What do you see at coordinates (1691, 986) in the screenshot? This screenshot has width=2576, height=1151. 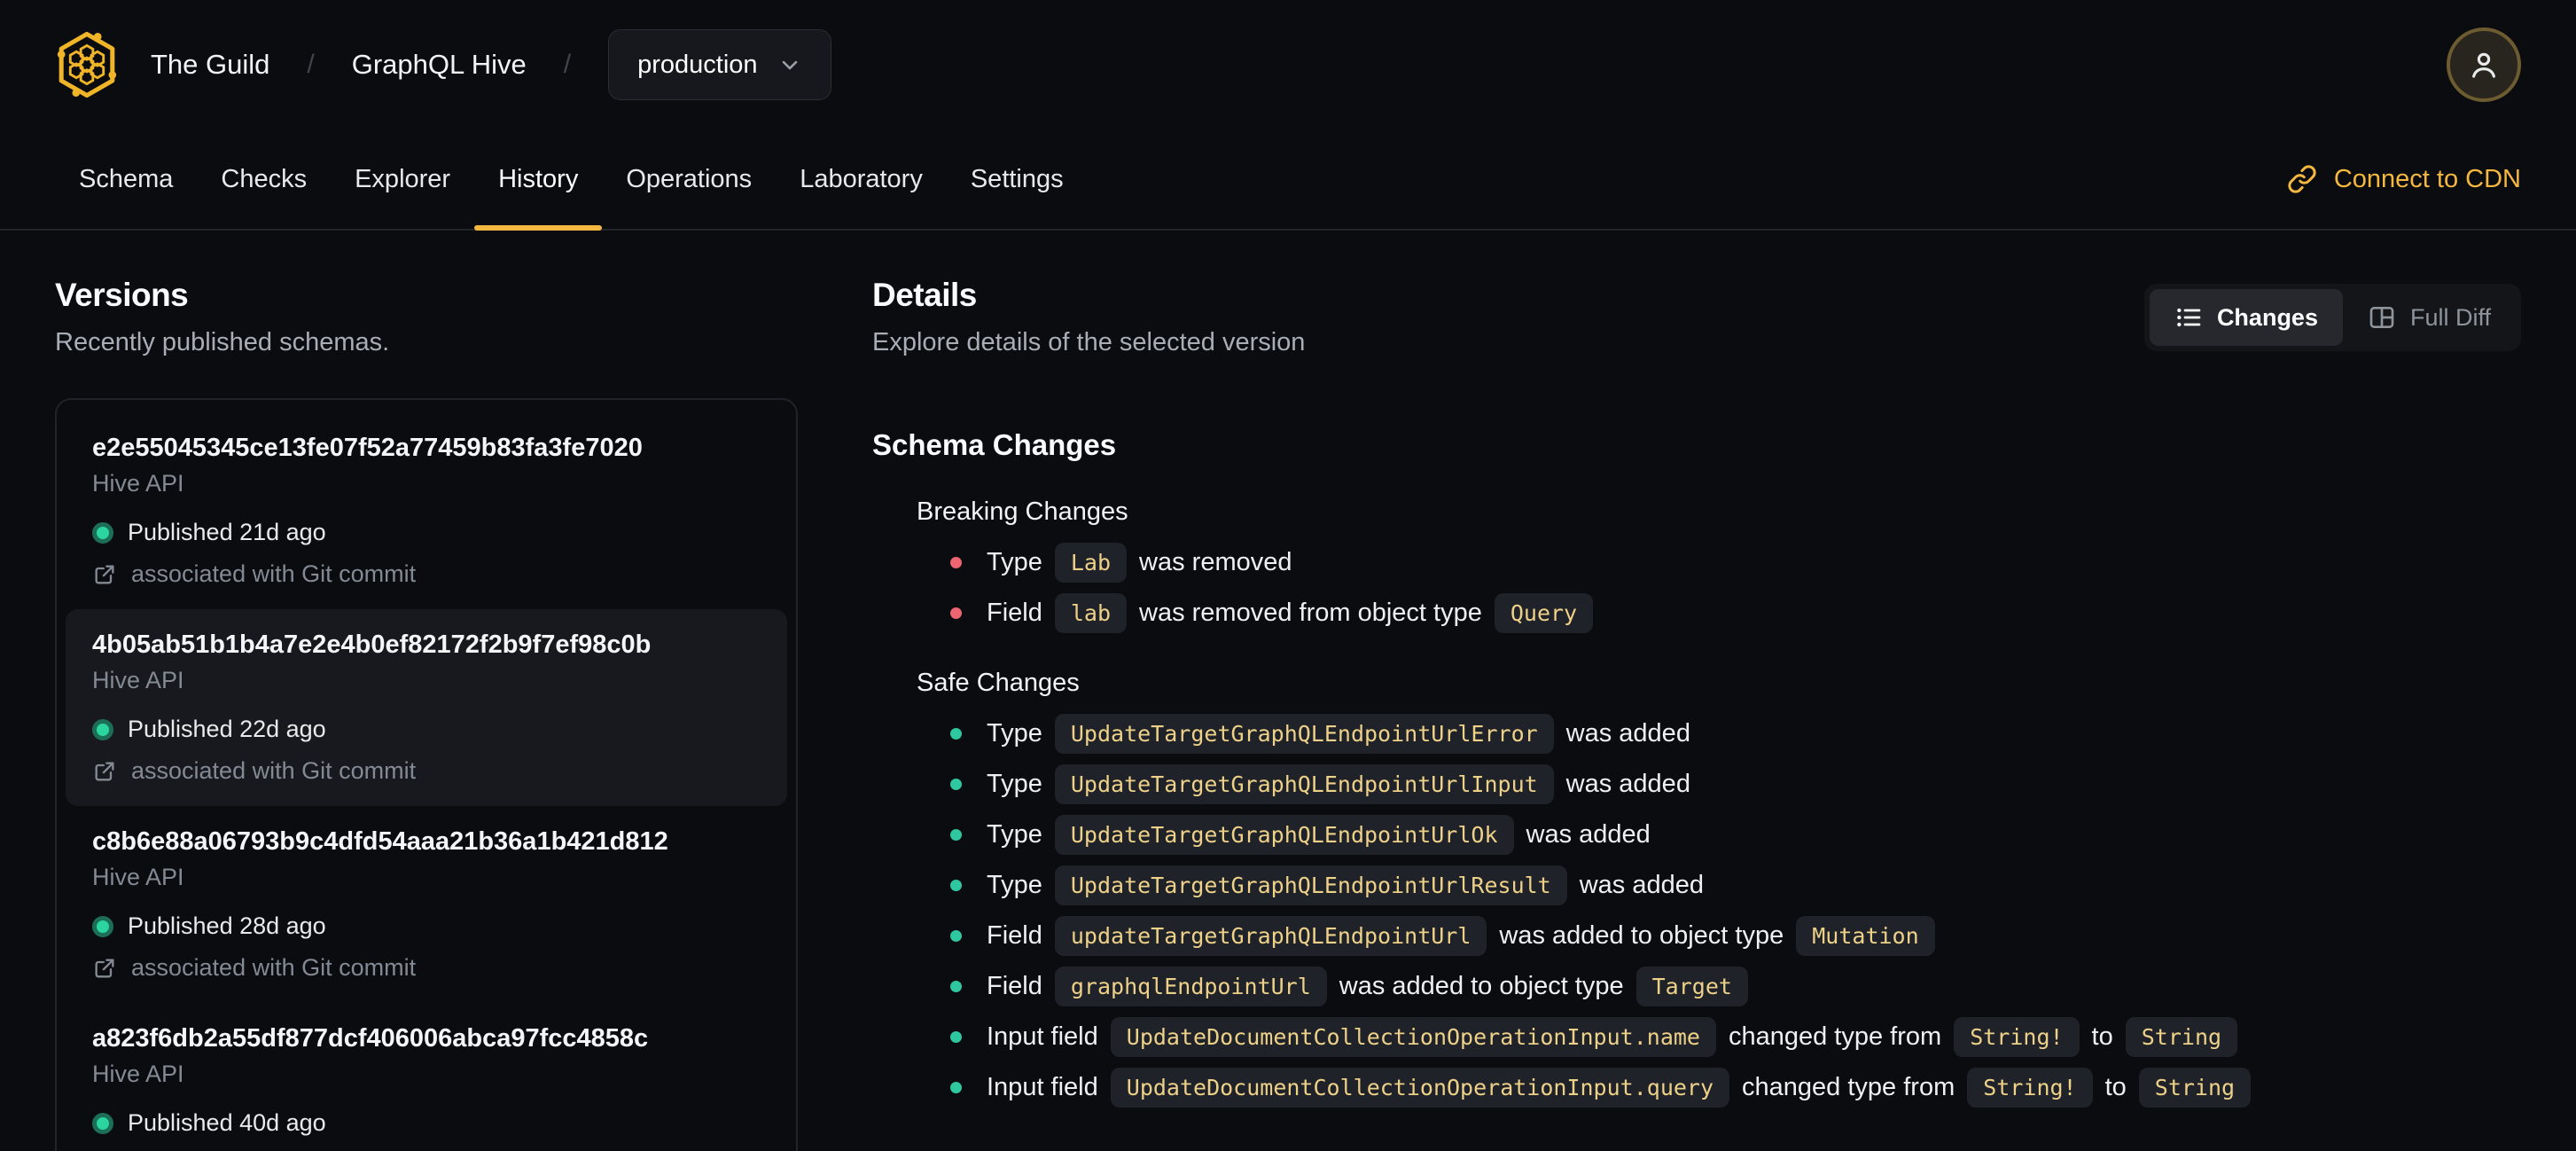 I see `code-badge: Target` at bounding box center [1691, 986].